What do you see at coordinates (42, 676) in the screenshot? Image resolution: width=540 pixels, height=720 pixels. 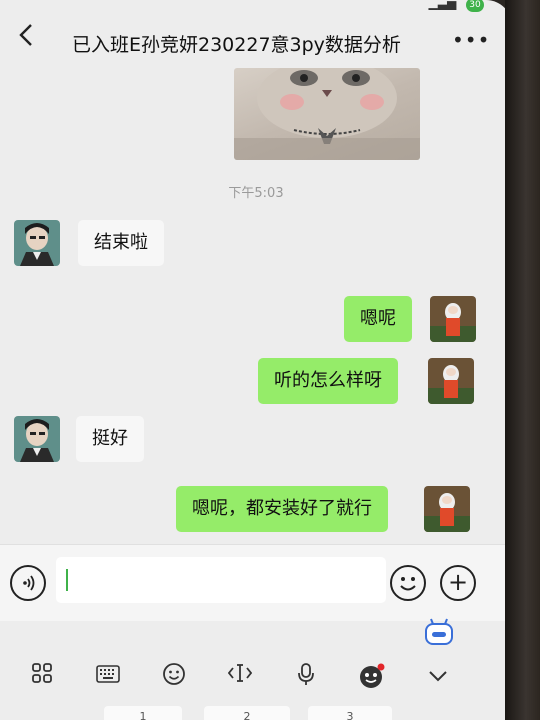 I see `apps-grid-icon` at bounding box center [42, 676].